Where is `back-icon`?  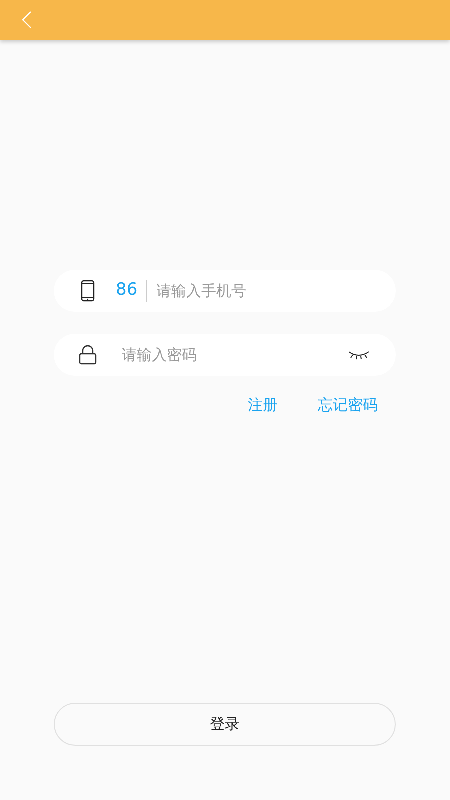
back-icon is located at coordinates (27, 20).